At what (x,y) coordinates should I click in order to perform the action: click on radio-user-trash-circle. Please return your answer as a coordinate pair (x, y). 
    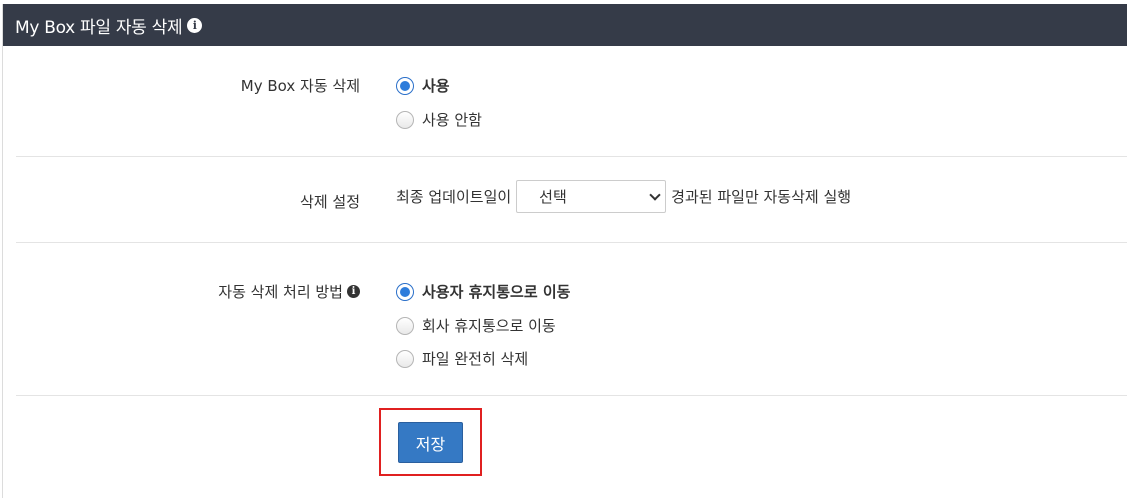
    Looking at the image, I should click on (405, 291).